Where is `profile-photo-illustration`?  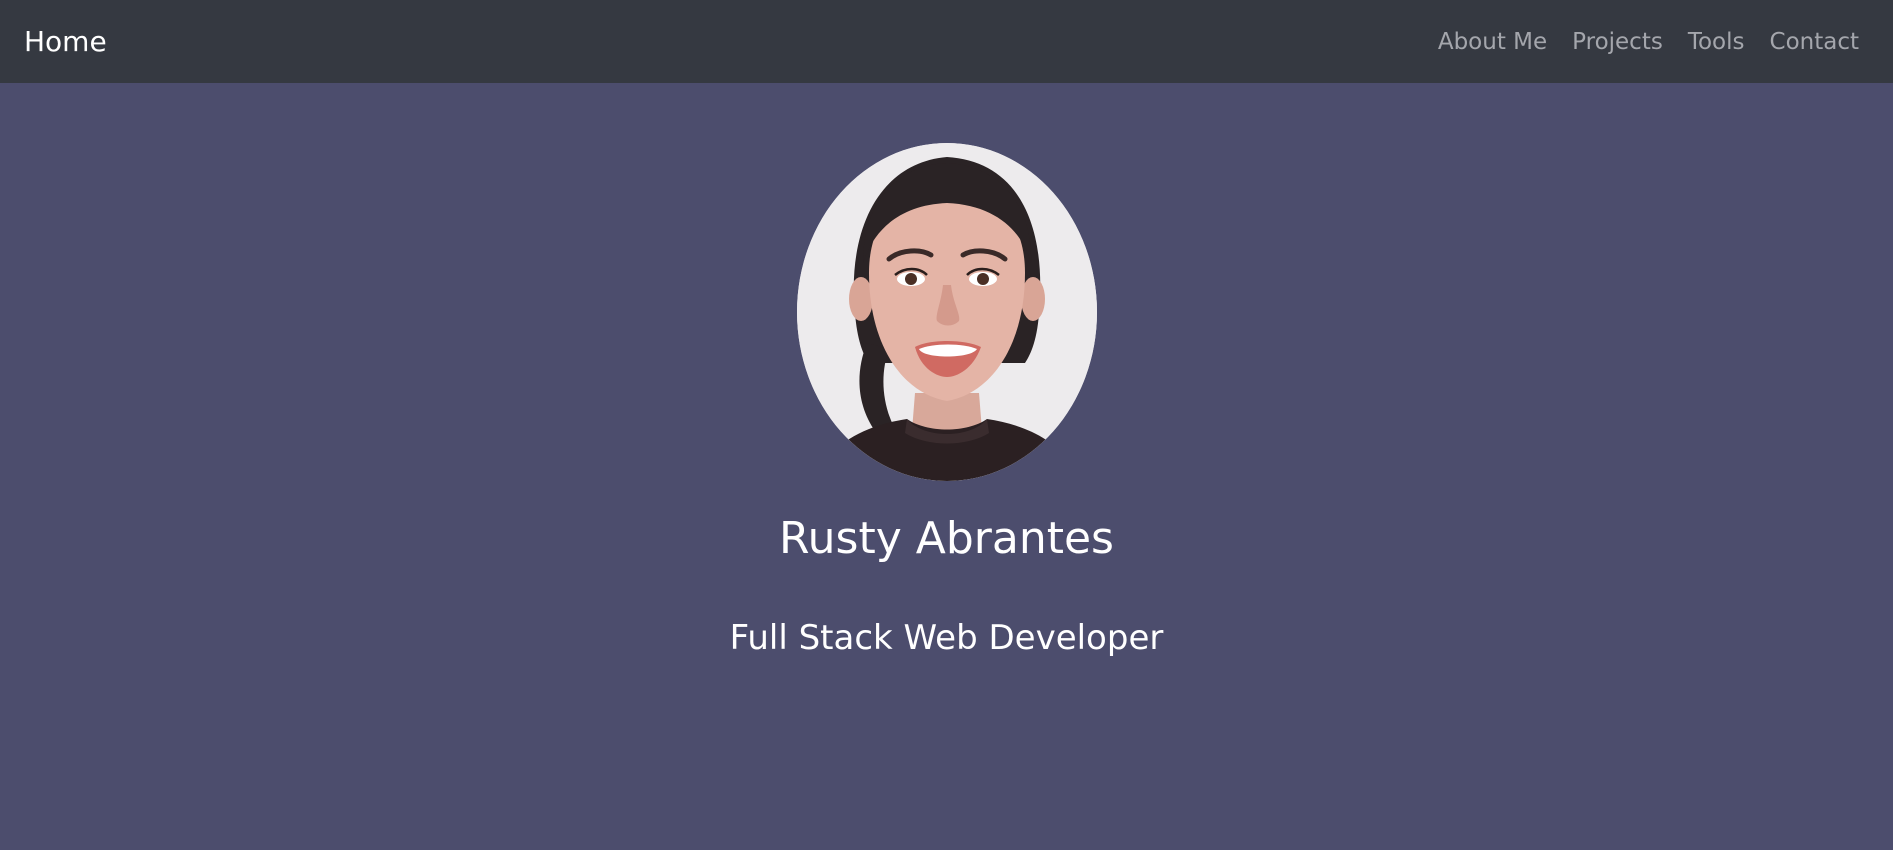
profile-photo-illustration is located at coordinates (947, 312).